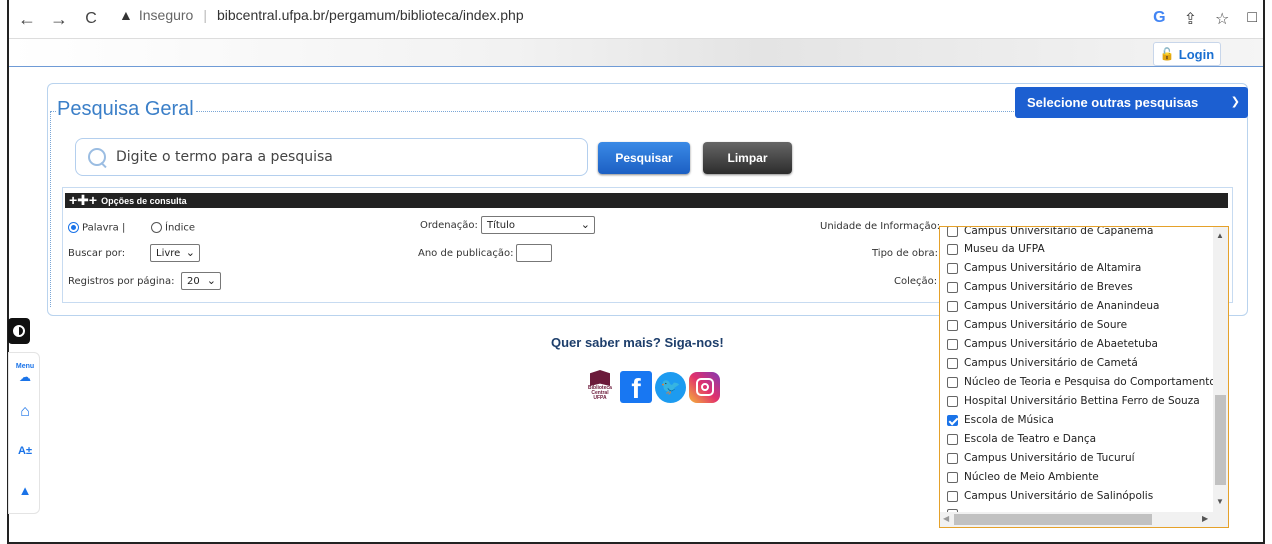 The height and width of the screenshot is (544, 1272). Describe the element at coordinates (600, 387) in the screenshot. I see `biblioteca-icon: Biblioteca Central UFPA` at that location.